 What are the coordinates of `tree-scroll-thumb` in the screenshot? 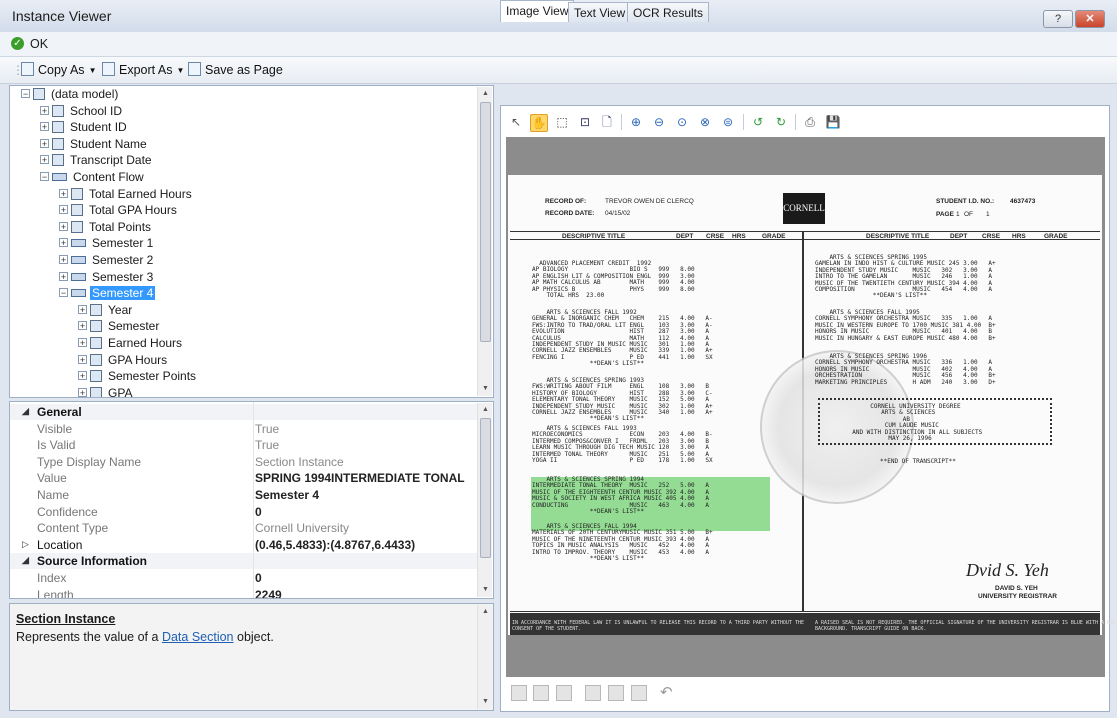 It's located at (485, 222).